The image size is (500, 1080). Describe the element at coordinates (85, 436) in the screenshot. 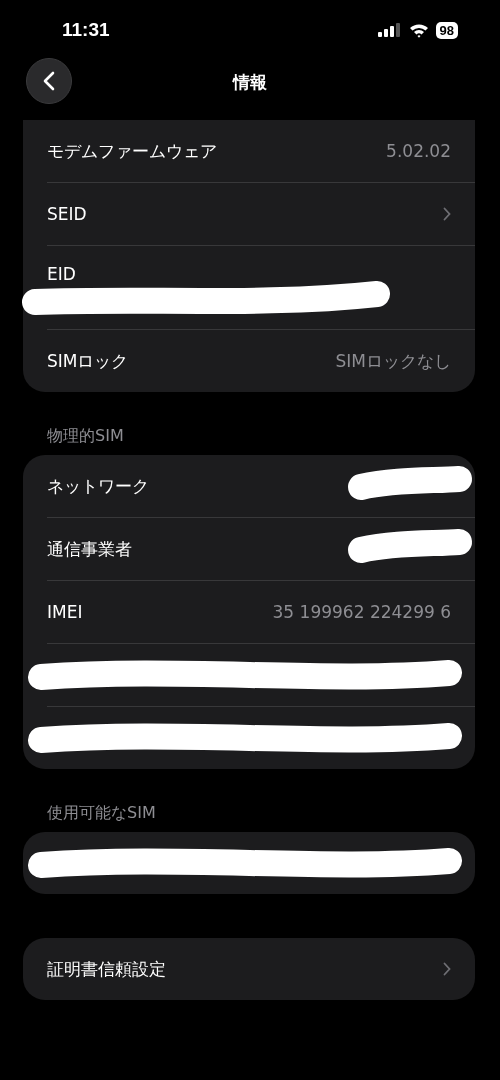

I see `section-header: 物理的SIM` at that location.